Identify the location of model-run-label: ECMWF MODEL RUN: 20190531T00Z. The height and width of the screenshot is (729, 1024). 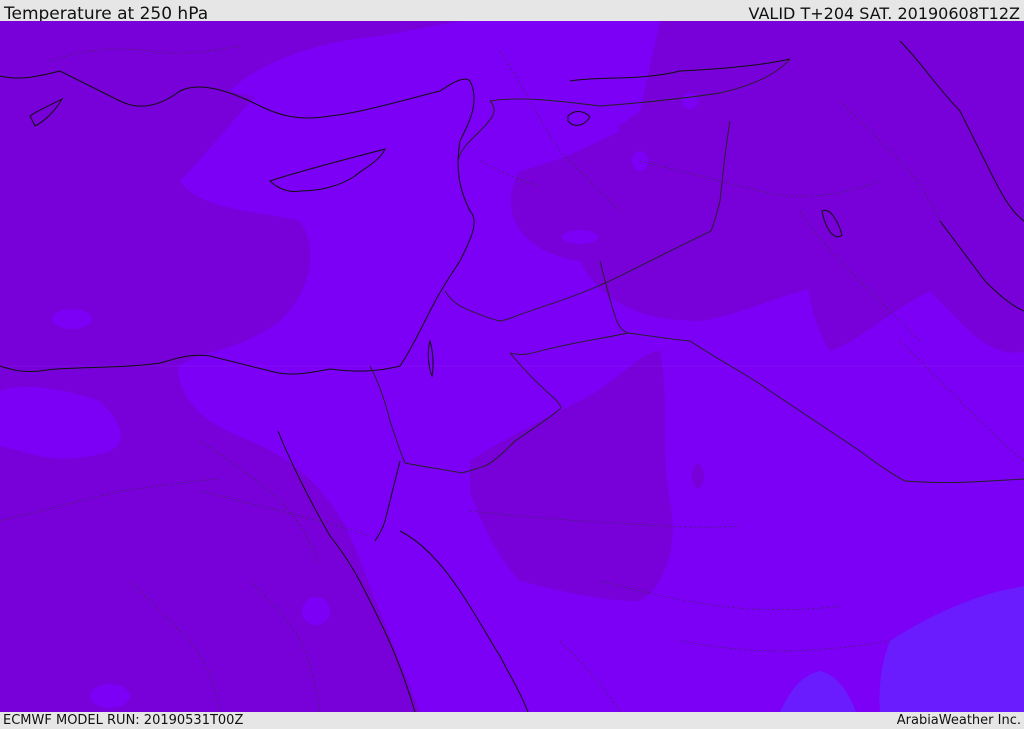
(123, 720).